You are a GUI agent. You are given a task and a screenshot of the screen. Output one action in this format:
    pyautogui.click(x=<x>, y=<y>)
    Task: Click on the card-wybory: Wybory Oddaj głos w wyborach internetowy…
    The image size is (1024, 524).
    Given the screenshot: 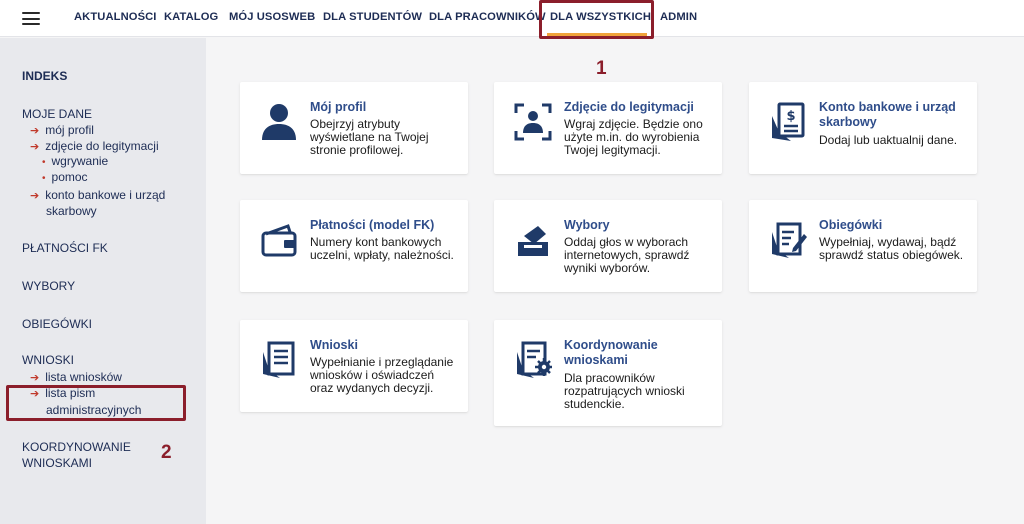 What is the action you would take?
    pyautogui.click(x=608, y=246)
    